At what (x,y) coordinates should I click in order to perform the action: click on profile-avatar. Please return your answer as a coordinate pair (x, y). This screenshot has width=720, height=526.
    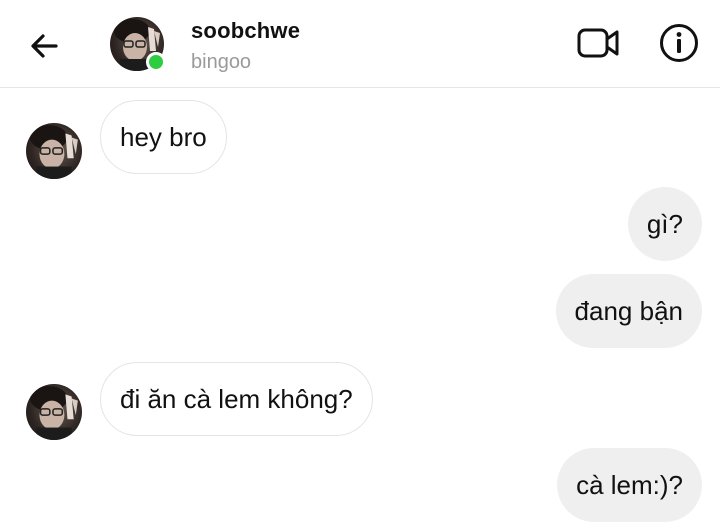
    Looking at the image, I should click on (138, 44).